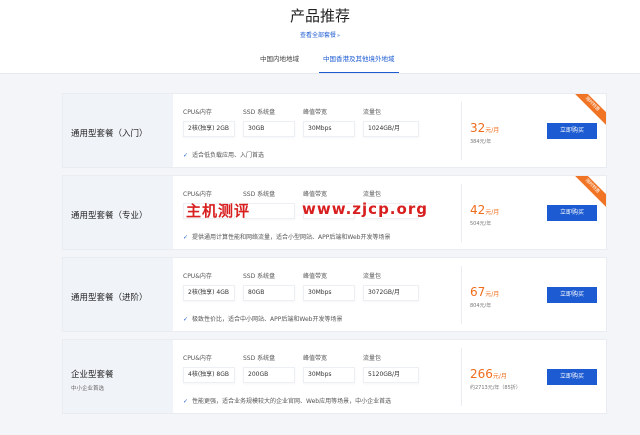 This screenshot has width=640, height=435. Describe the element at coordinates (320, 73) in the screenshot. I see `tabs-divider` at that location.